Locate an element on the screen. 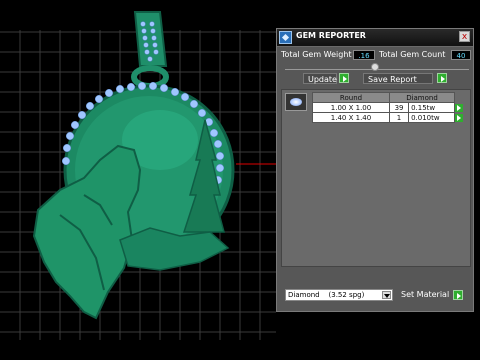  material-select: Diamond (3.52 spg) is located at coordinates (339, 295).